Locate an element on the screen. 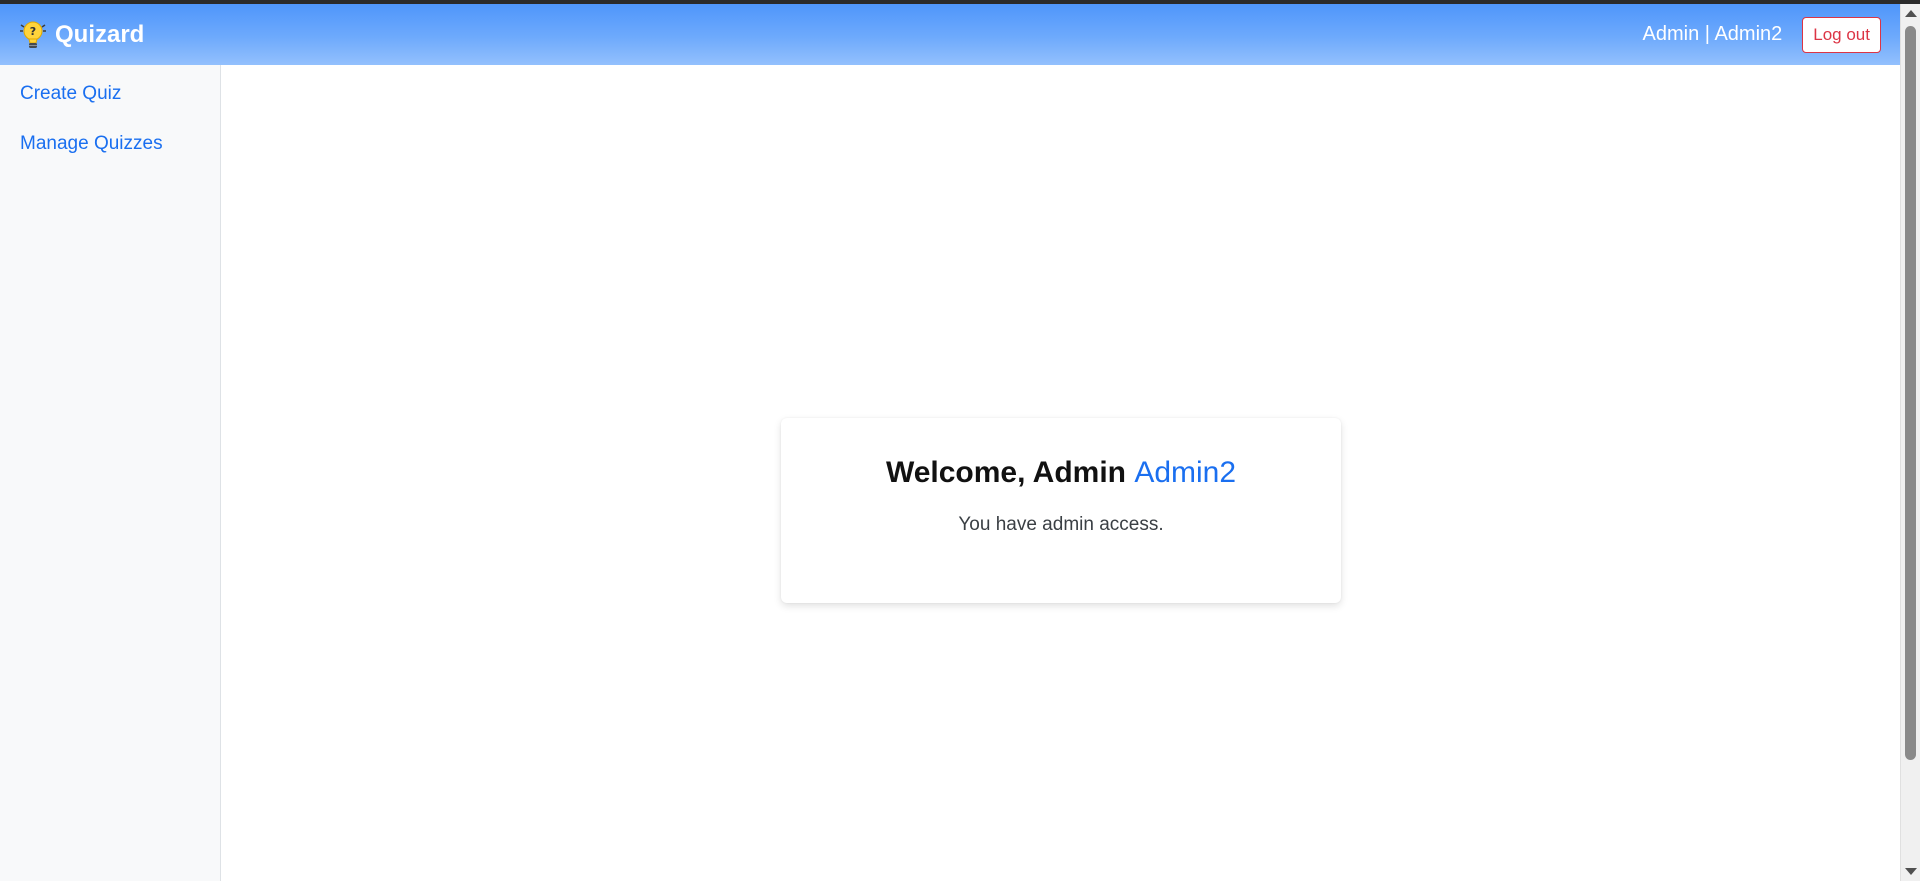  navbar-right: Admin | Admin2 Log out is located at coordinates (1761, 34).